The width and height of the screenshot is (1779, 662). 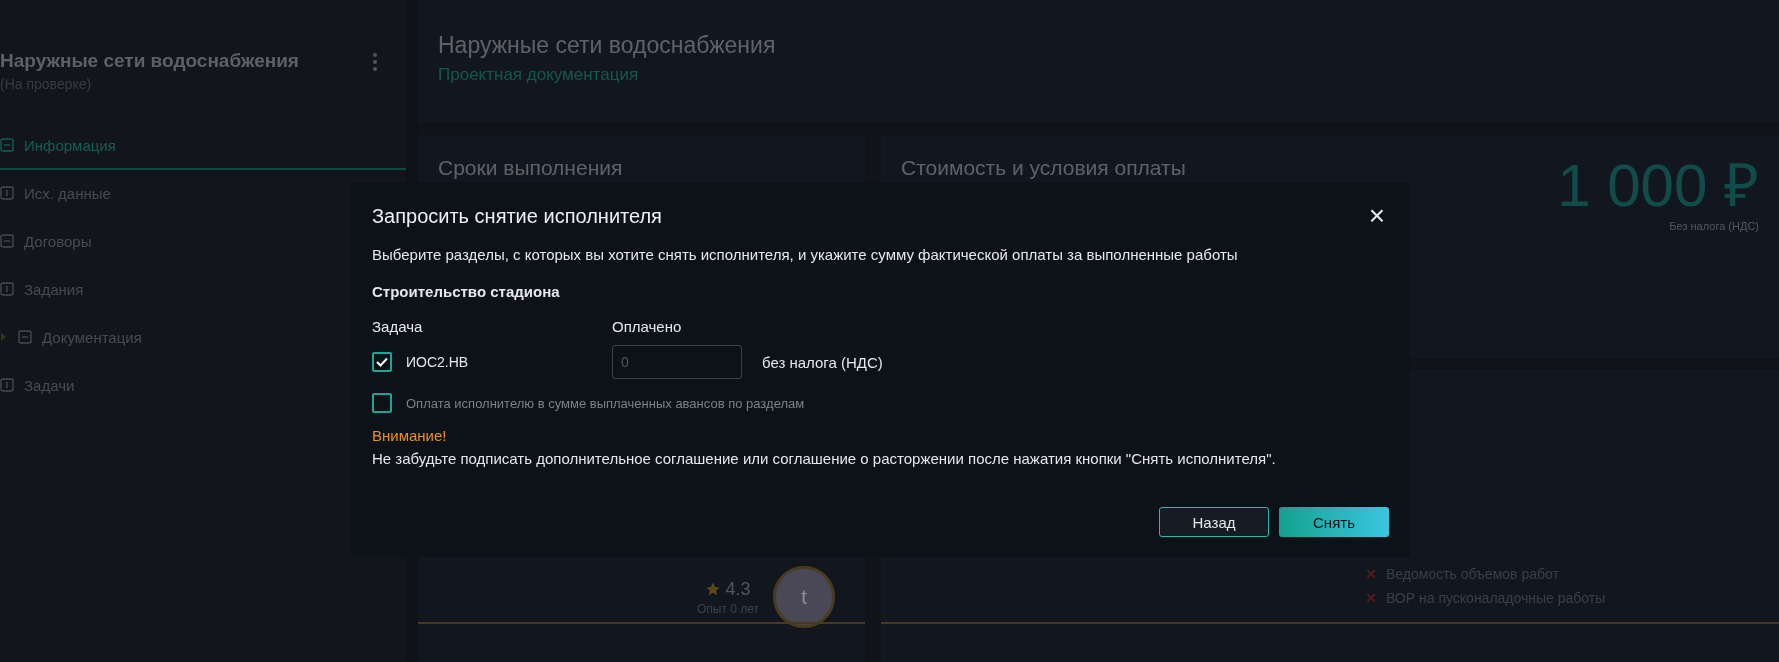 I want to click on section-title: Строительство стадиона, so click(x=466, y=291).